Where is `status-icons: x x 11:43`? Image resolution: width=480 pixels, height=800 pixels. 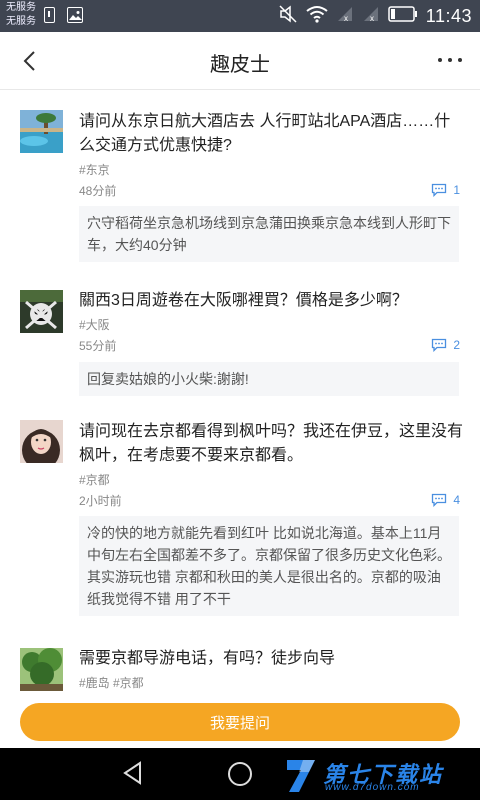 status-icons: x x 11:43 is located at coordinates (375, 16).